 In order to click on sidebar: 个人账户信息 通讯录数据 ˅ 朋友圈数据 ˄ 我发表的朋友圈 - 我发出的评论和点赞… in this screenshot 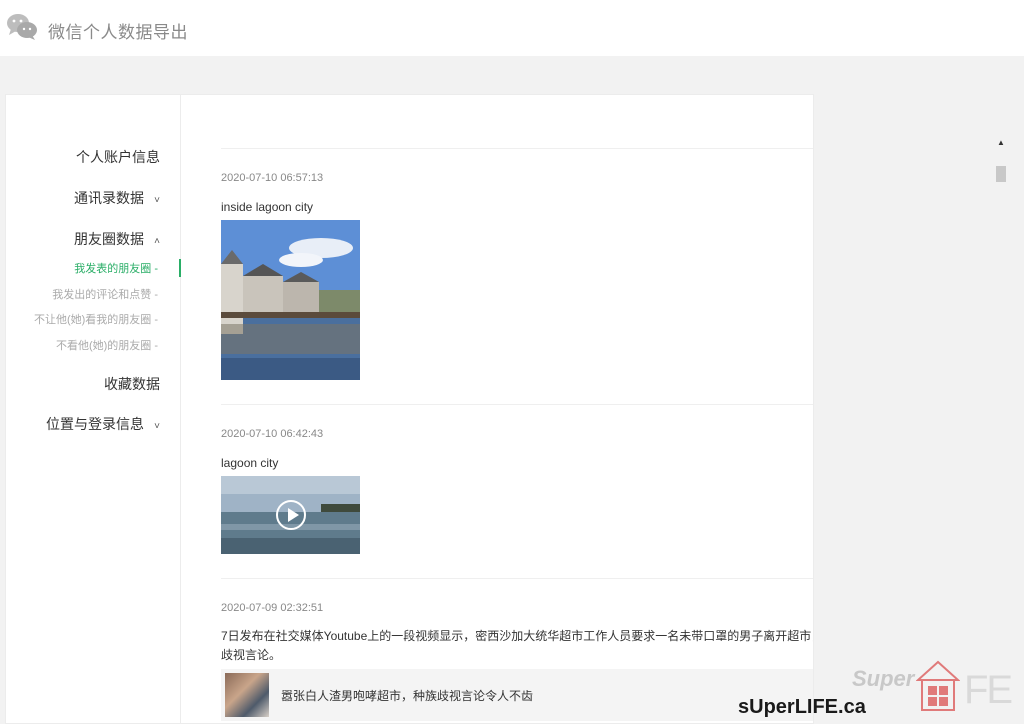, I will do `click(93, 409)`.